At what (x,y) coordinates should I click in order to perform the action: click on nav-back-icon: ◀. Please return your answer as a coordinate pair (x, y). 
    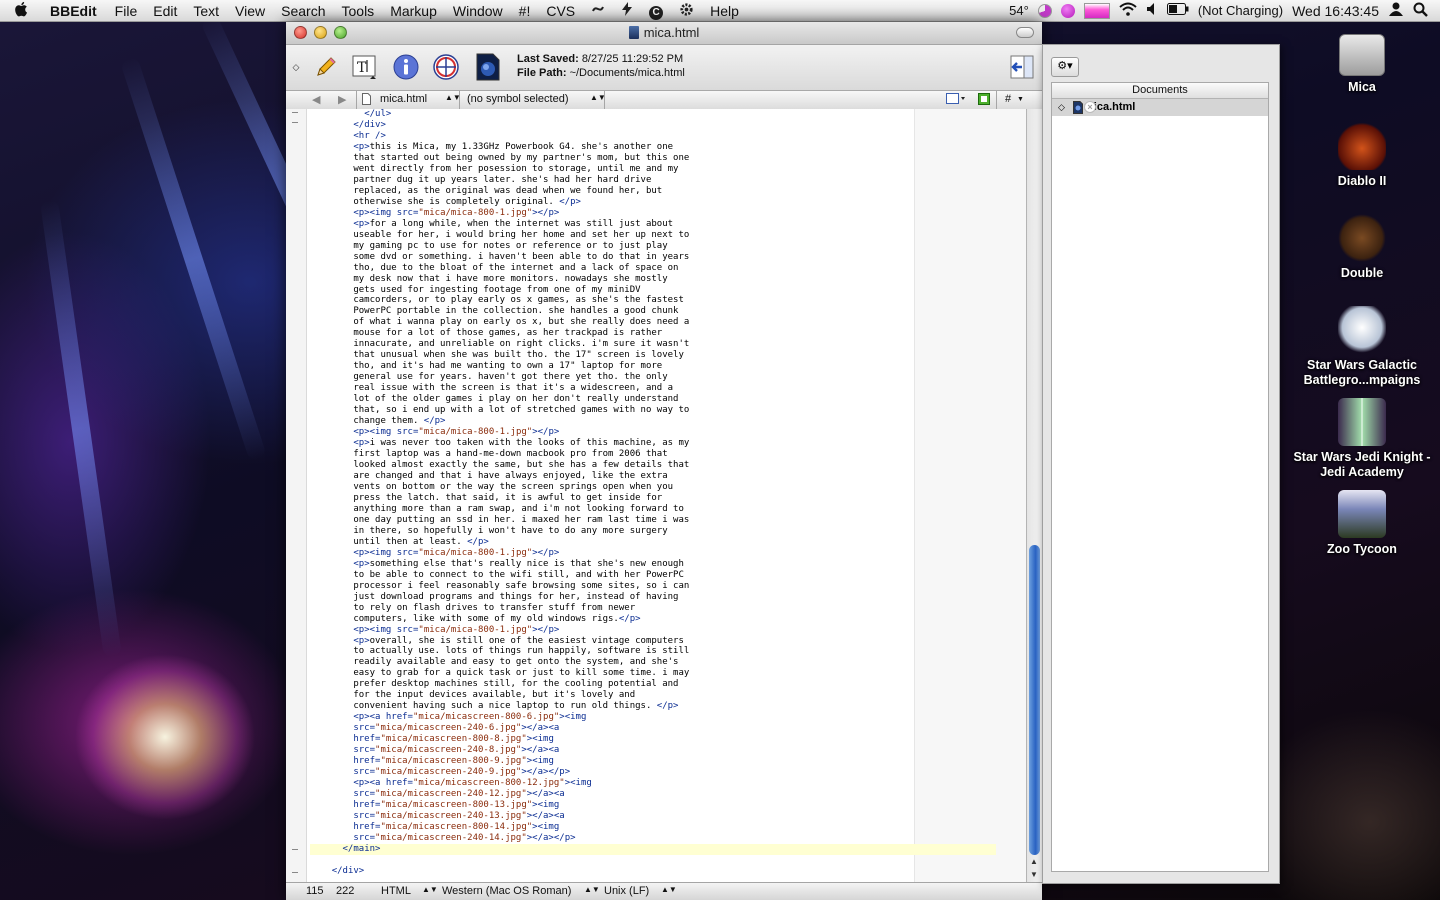
    Looking at the image, I should click on (316, 99).